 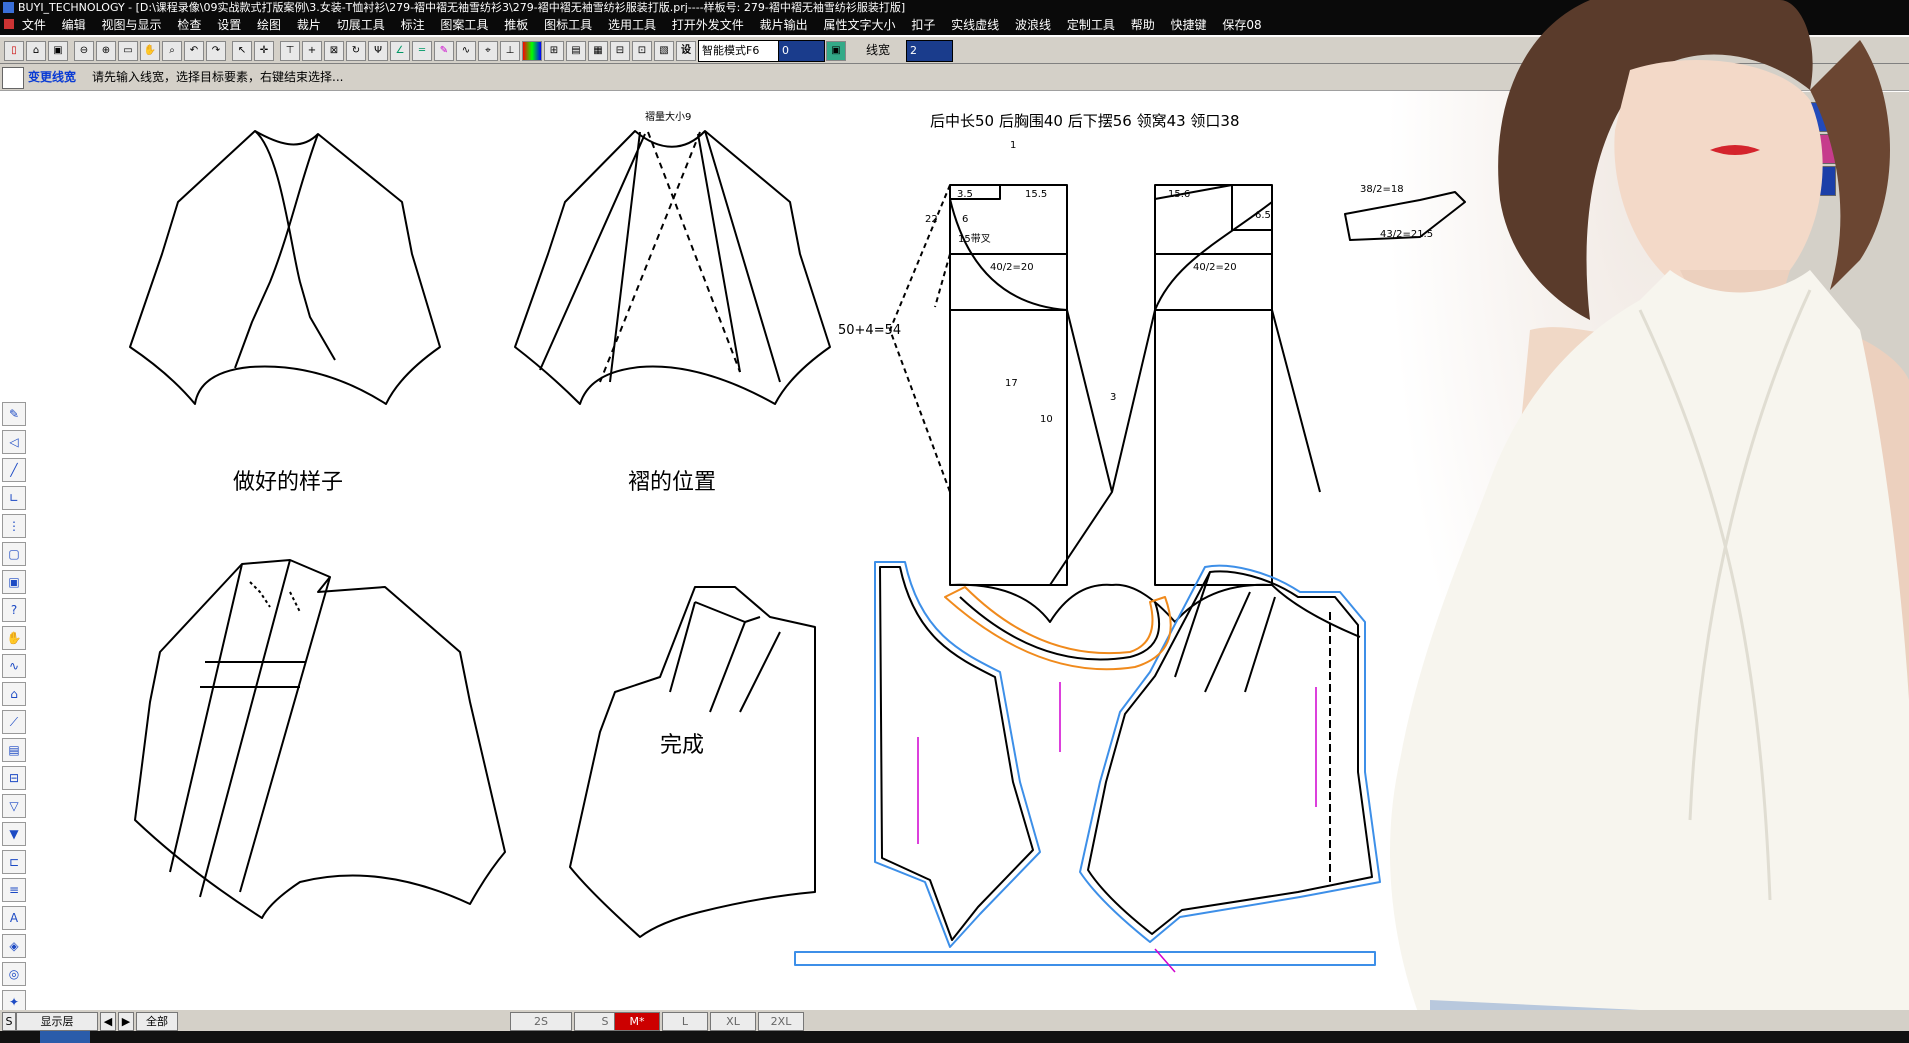 What do you see at coordinates (516, 25) in the screenshot?
I see `menu-grading: 推板` at bounding box center [516, 25].